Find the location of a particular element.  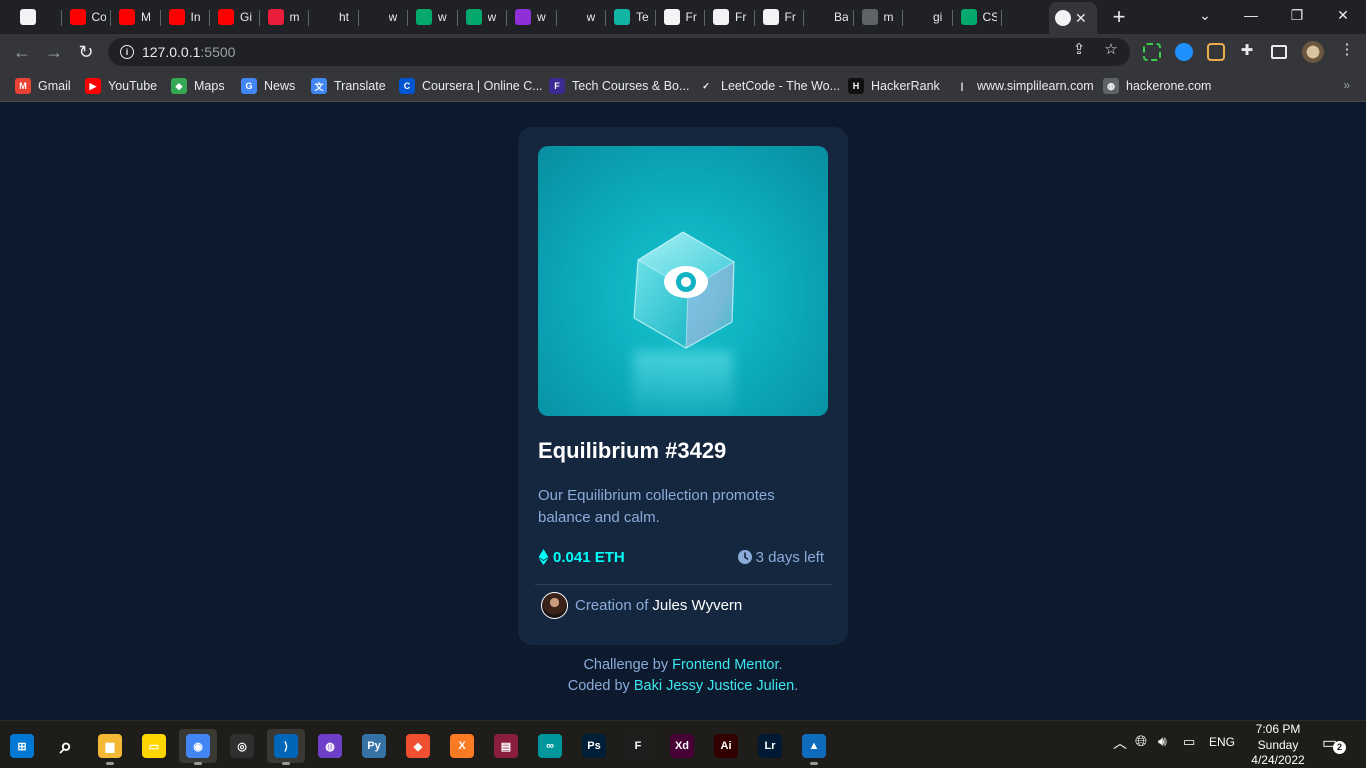

taskbar-clock: 7:06 PM Sunday 4/24/2022 is located at coordinates (1278, 745).